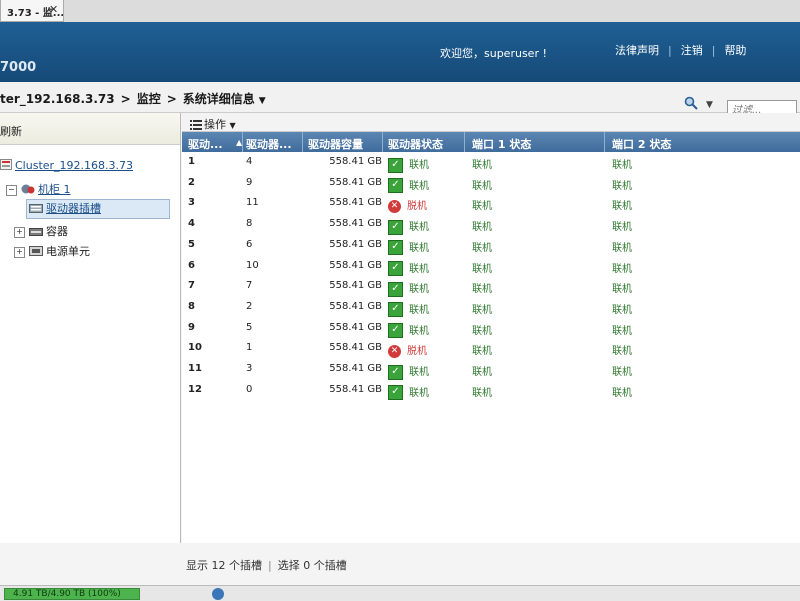 The width and height of the screenshot is (800, 601). Describe the element at coordinates (67, 594) in the screenshot. I see `storage-capacity-text: 4.91 TB/4.90 TB (100%)` at that location.